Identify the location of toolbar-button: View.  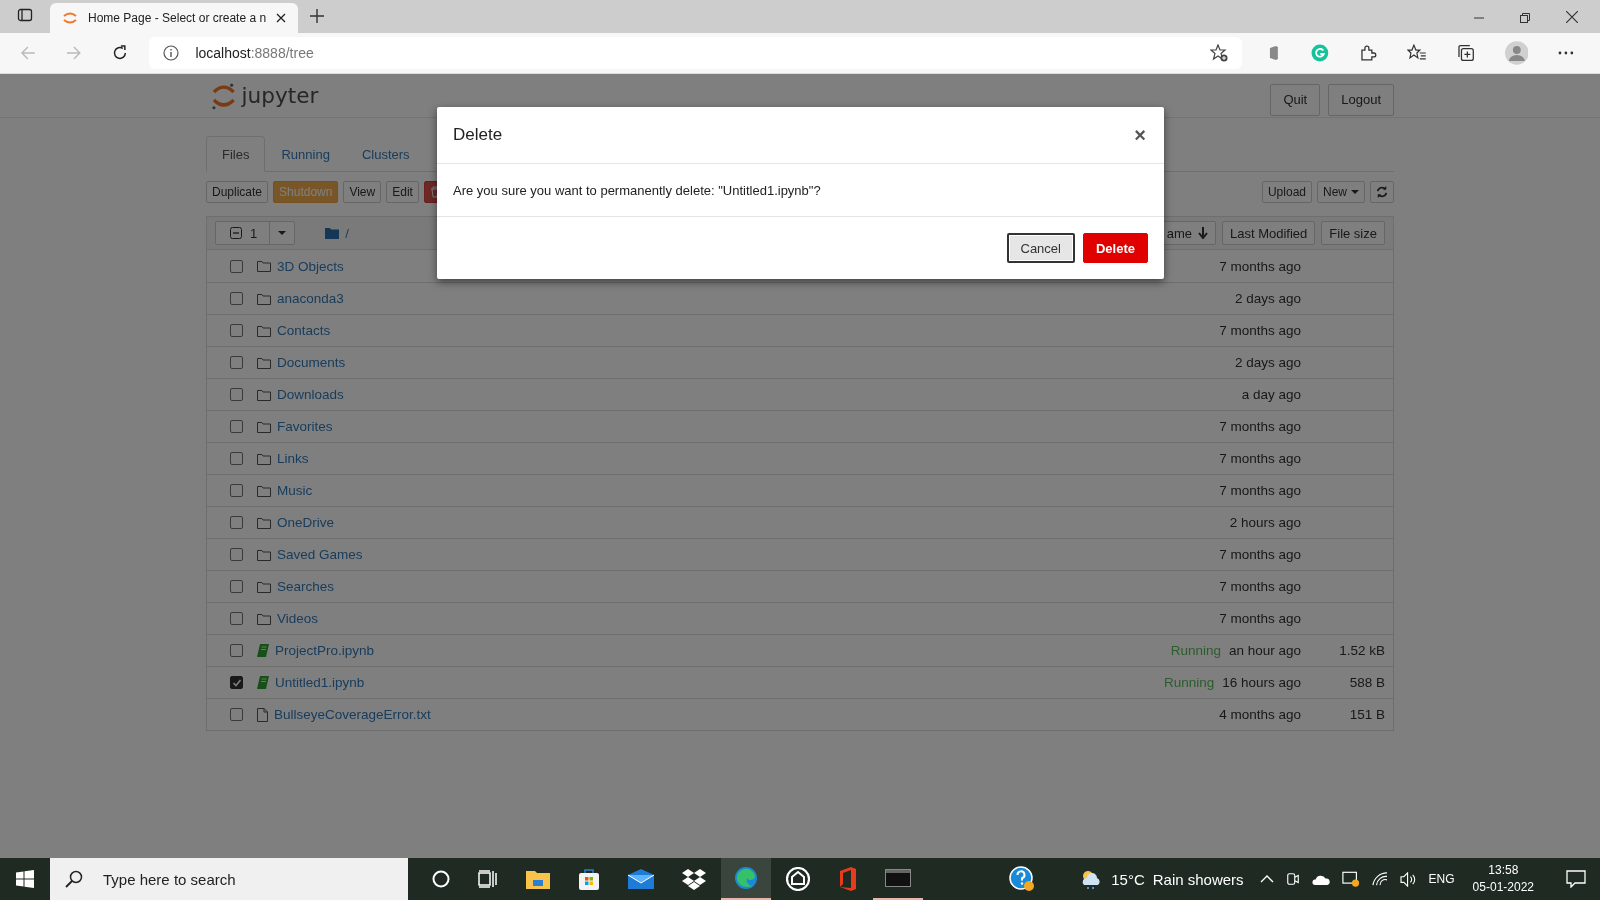
(362, 192).